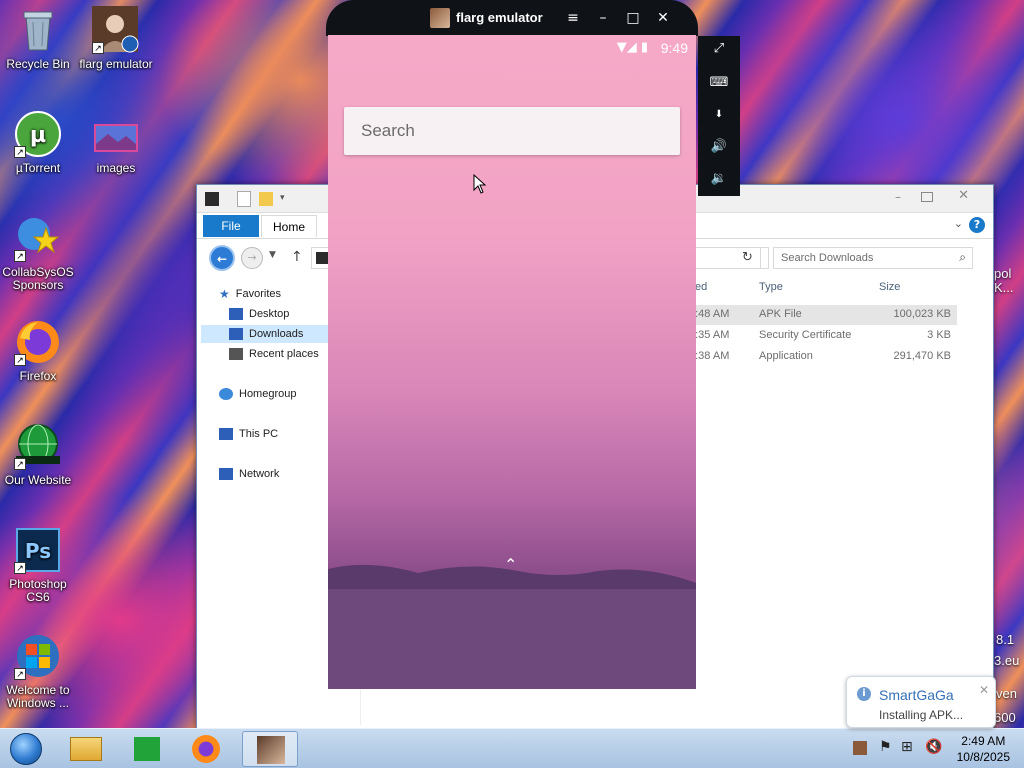  What do you see at coordinates (231, 226) in the screenshot?
I see `tab-file: File` at bounding box center [231, 226].